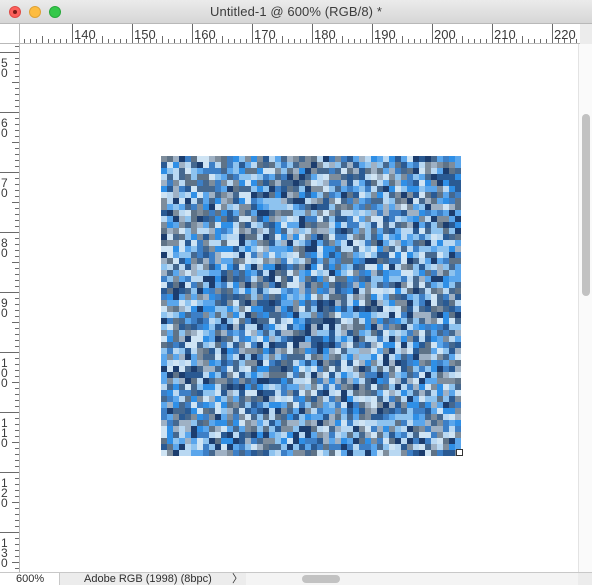 The height and width of the screenshot is (585, 592). Describe the element at coordinates (321, 579) in the screenshot. I see `horizontal-scroll-thumb` at that location.